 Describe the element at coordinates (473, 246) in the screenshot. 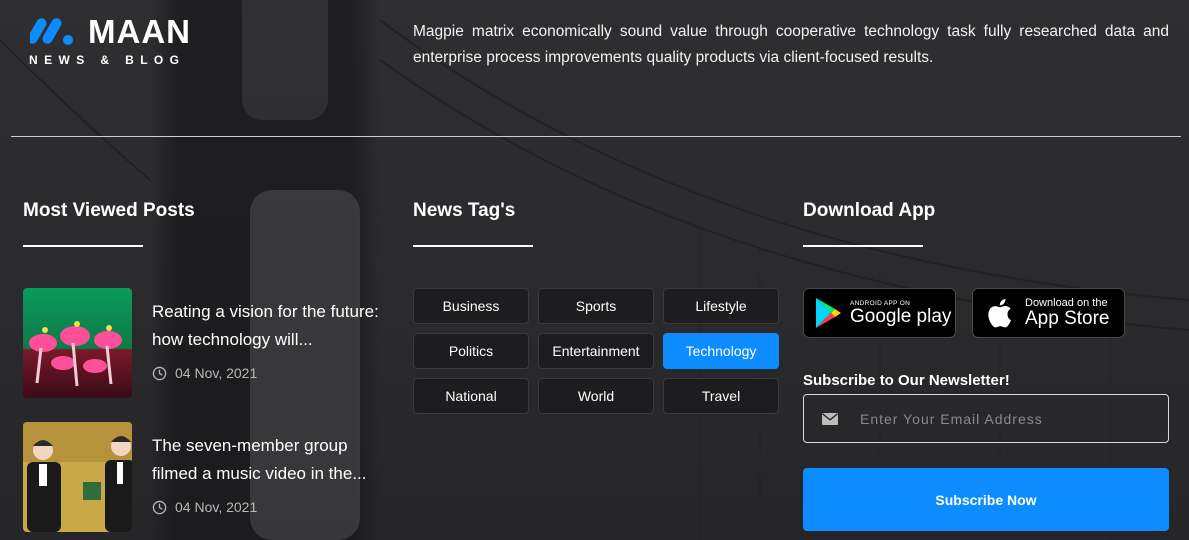

I see `news-tags-underline` at that location.